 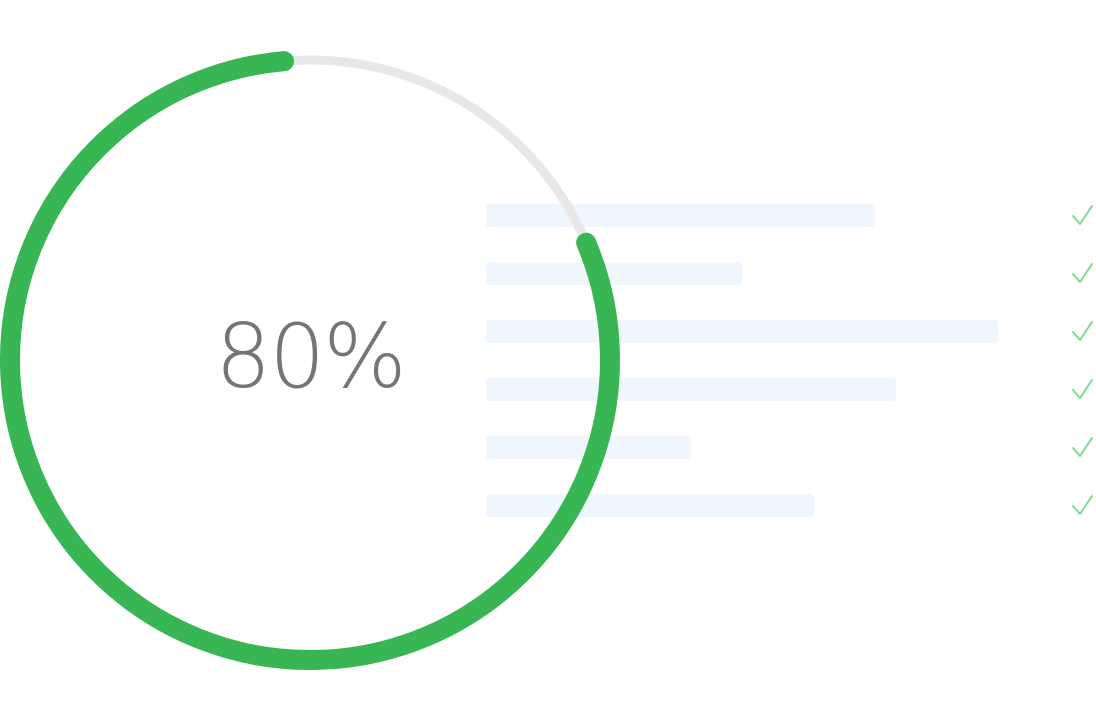 What do you see at coordinates (1083, 365) in the screenshot?
I see `checkmark-column` at bounding box center [1083, 365].